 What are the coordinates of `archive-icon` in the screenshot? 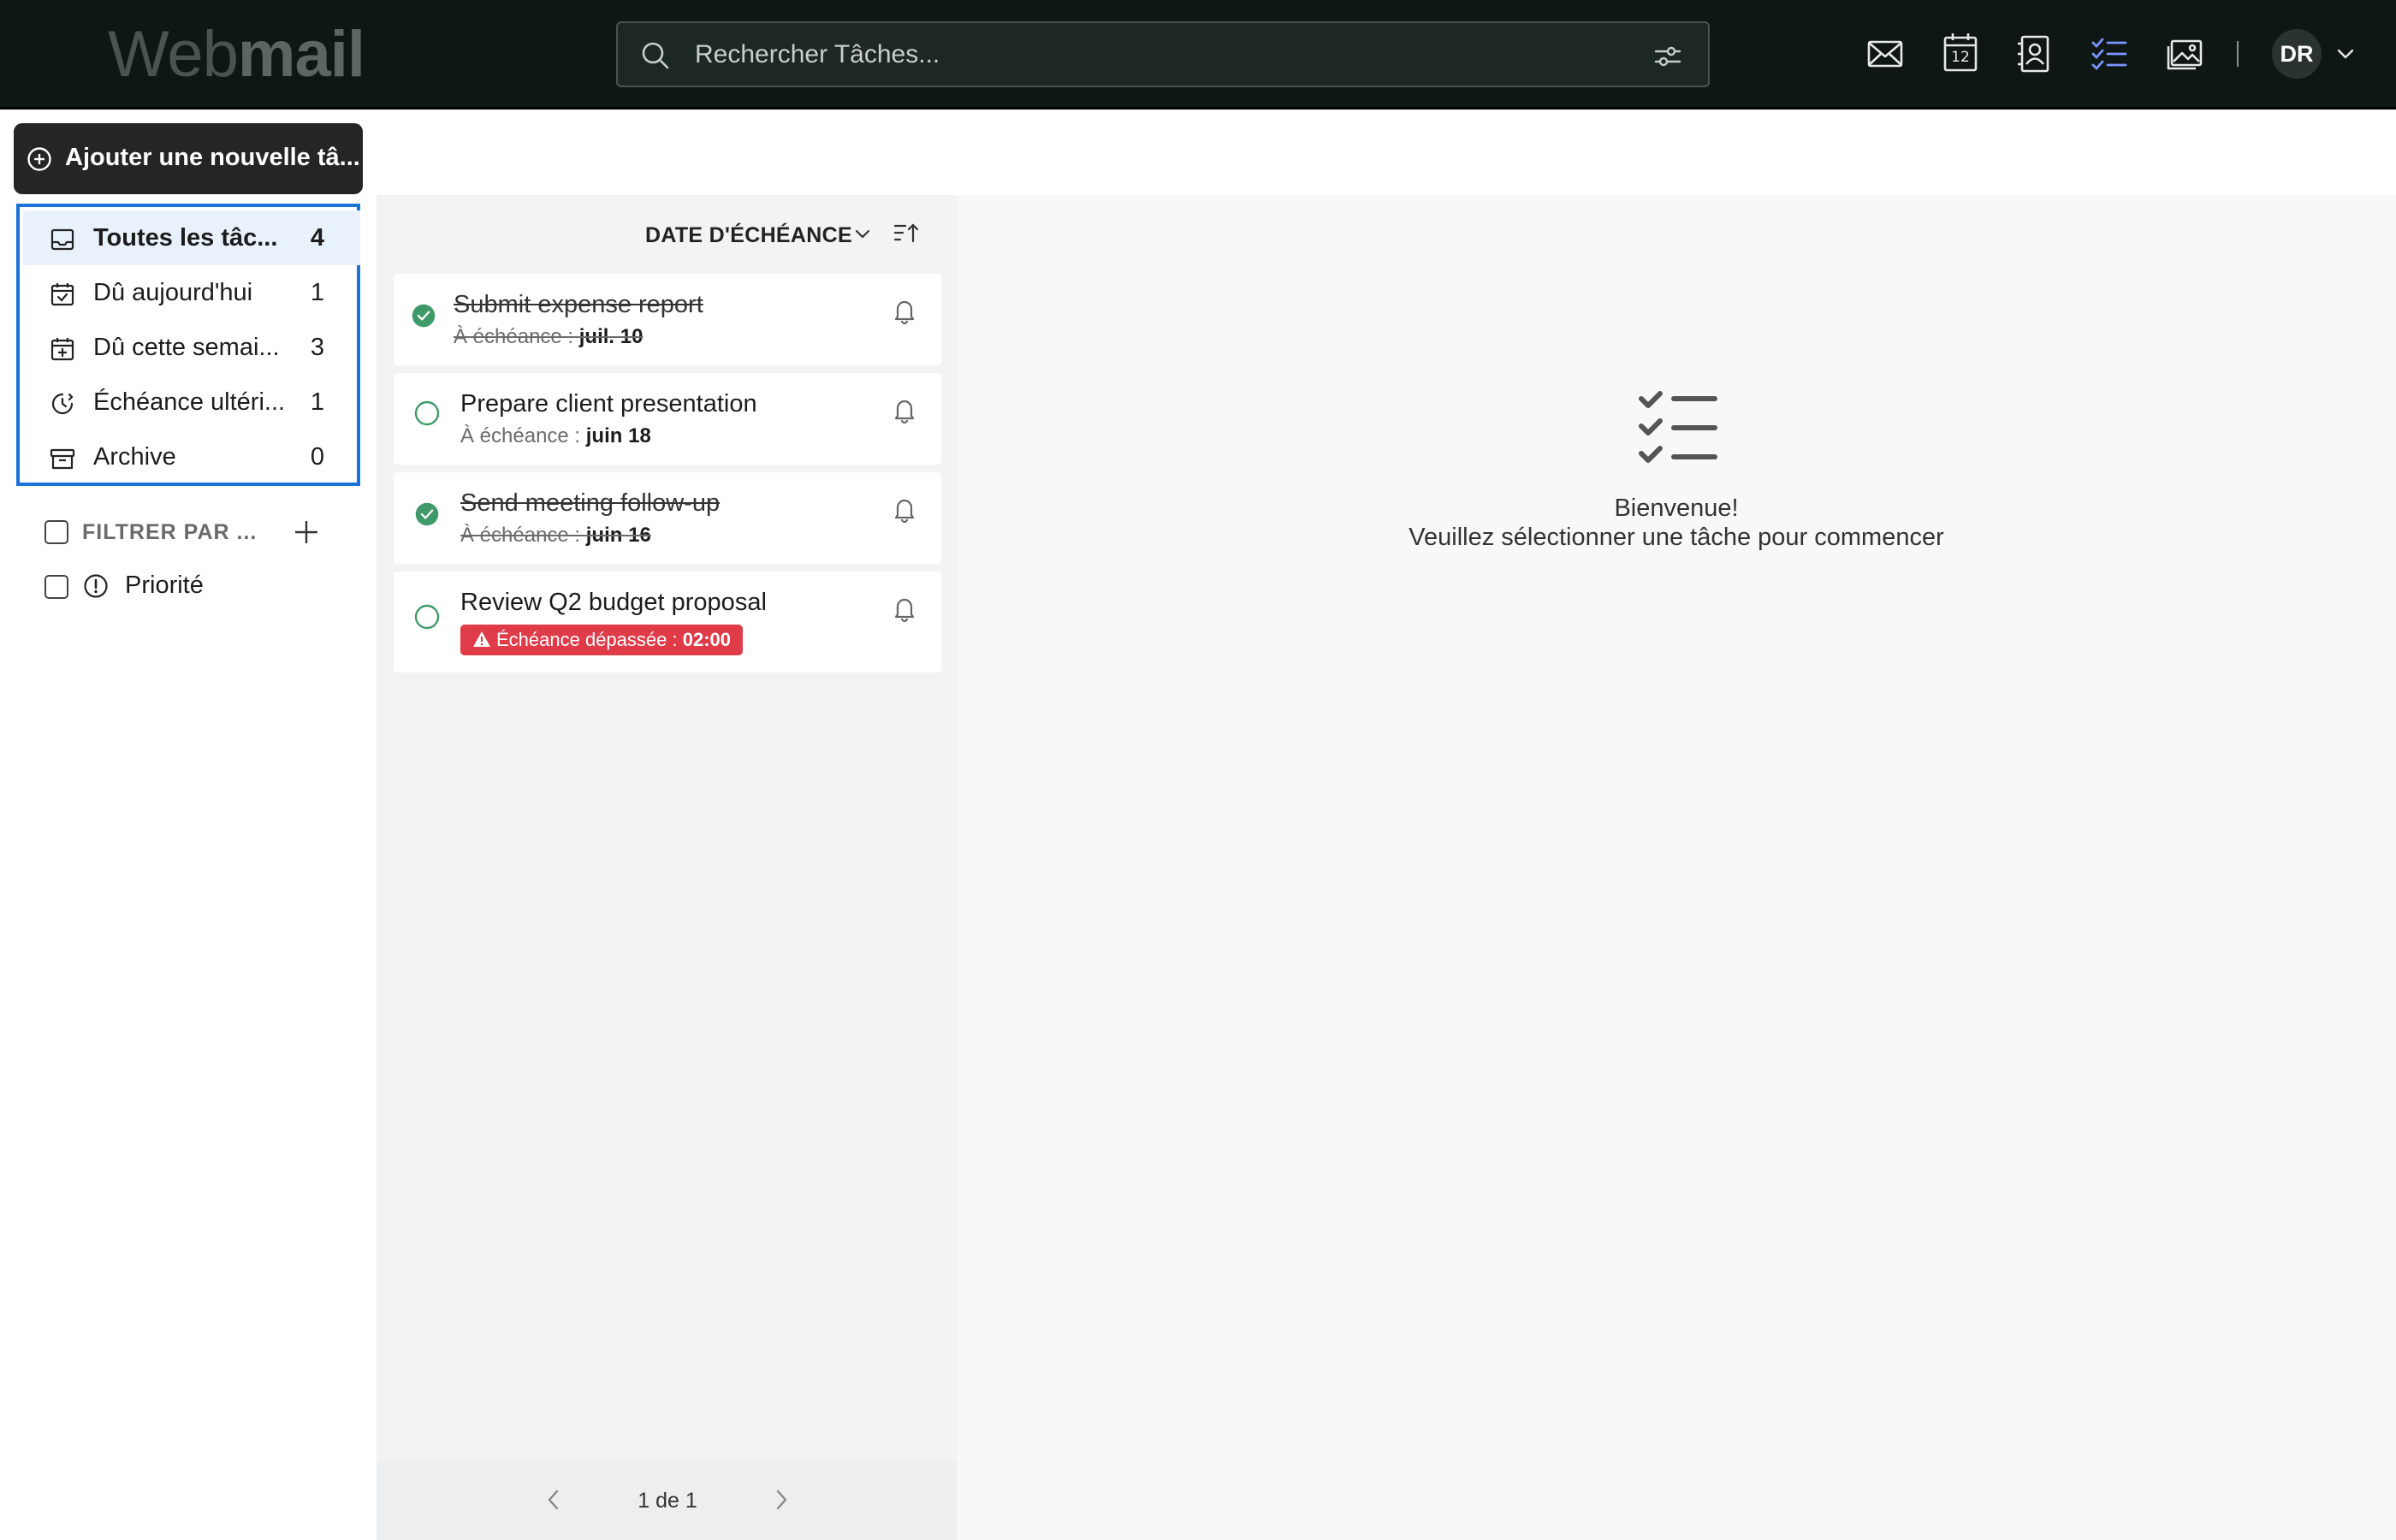 It's located at (63, 459).